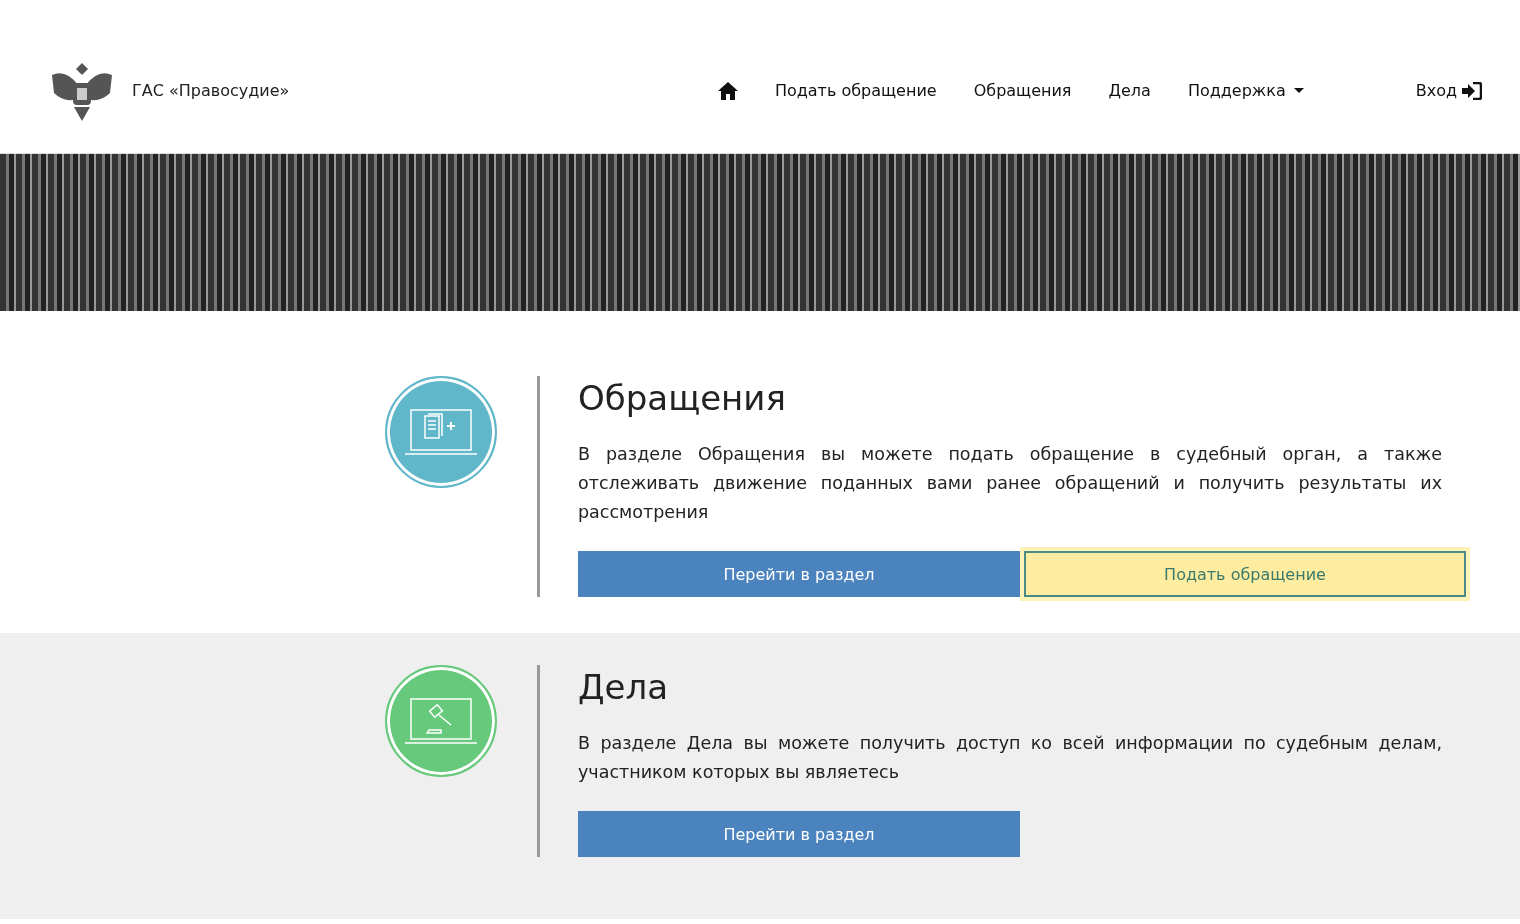 The image size is (1520, 924). Describe the element at coordinates (1010, 758) in the screenshot. I see `section-description: В разделе Дела вы можете получить доступ ко всей информации по судебным делам, участником которых вы являетесь` at that location.